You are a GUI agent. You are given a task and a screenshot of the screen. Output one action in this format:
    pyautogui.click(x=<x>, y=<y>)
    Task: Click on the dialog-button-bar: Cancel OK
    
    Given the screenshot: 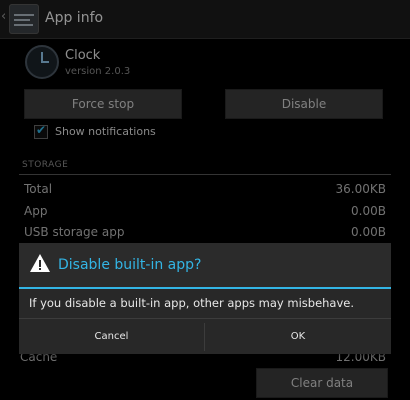 What is the action you would take?
    pyautogui.click(x=205, y=336)
    